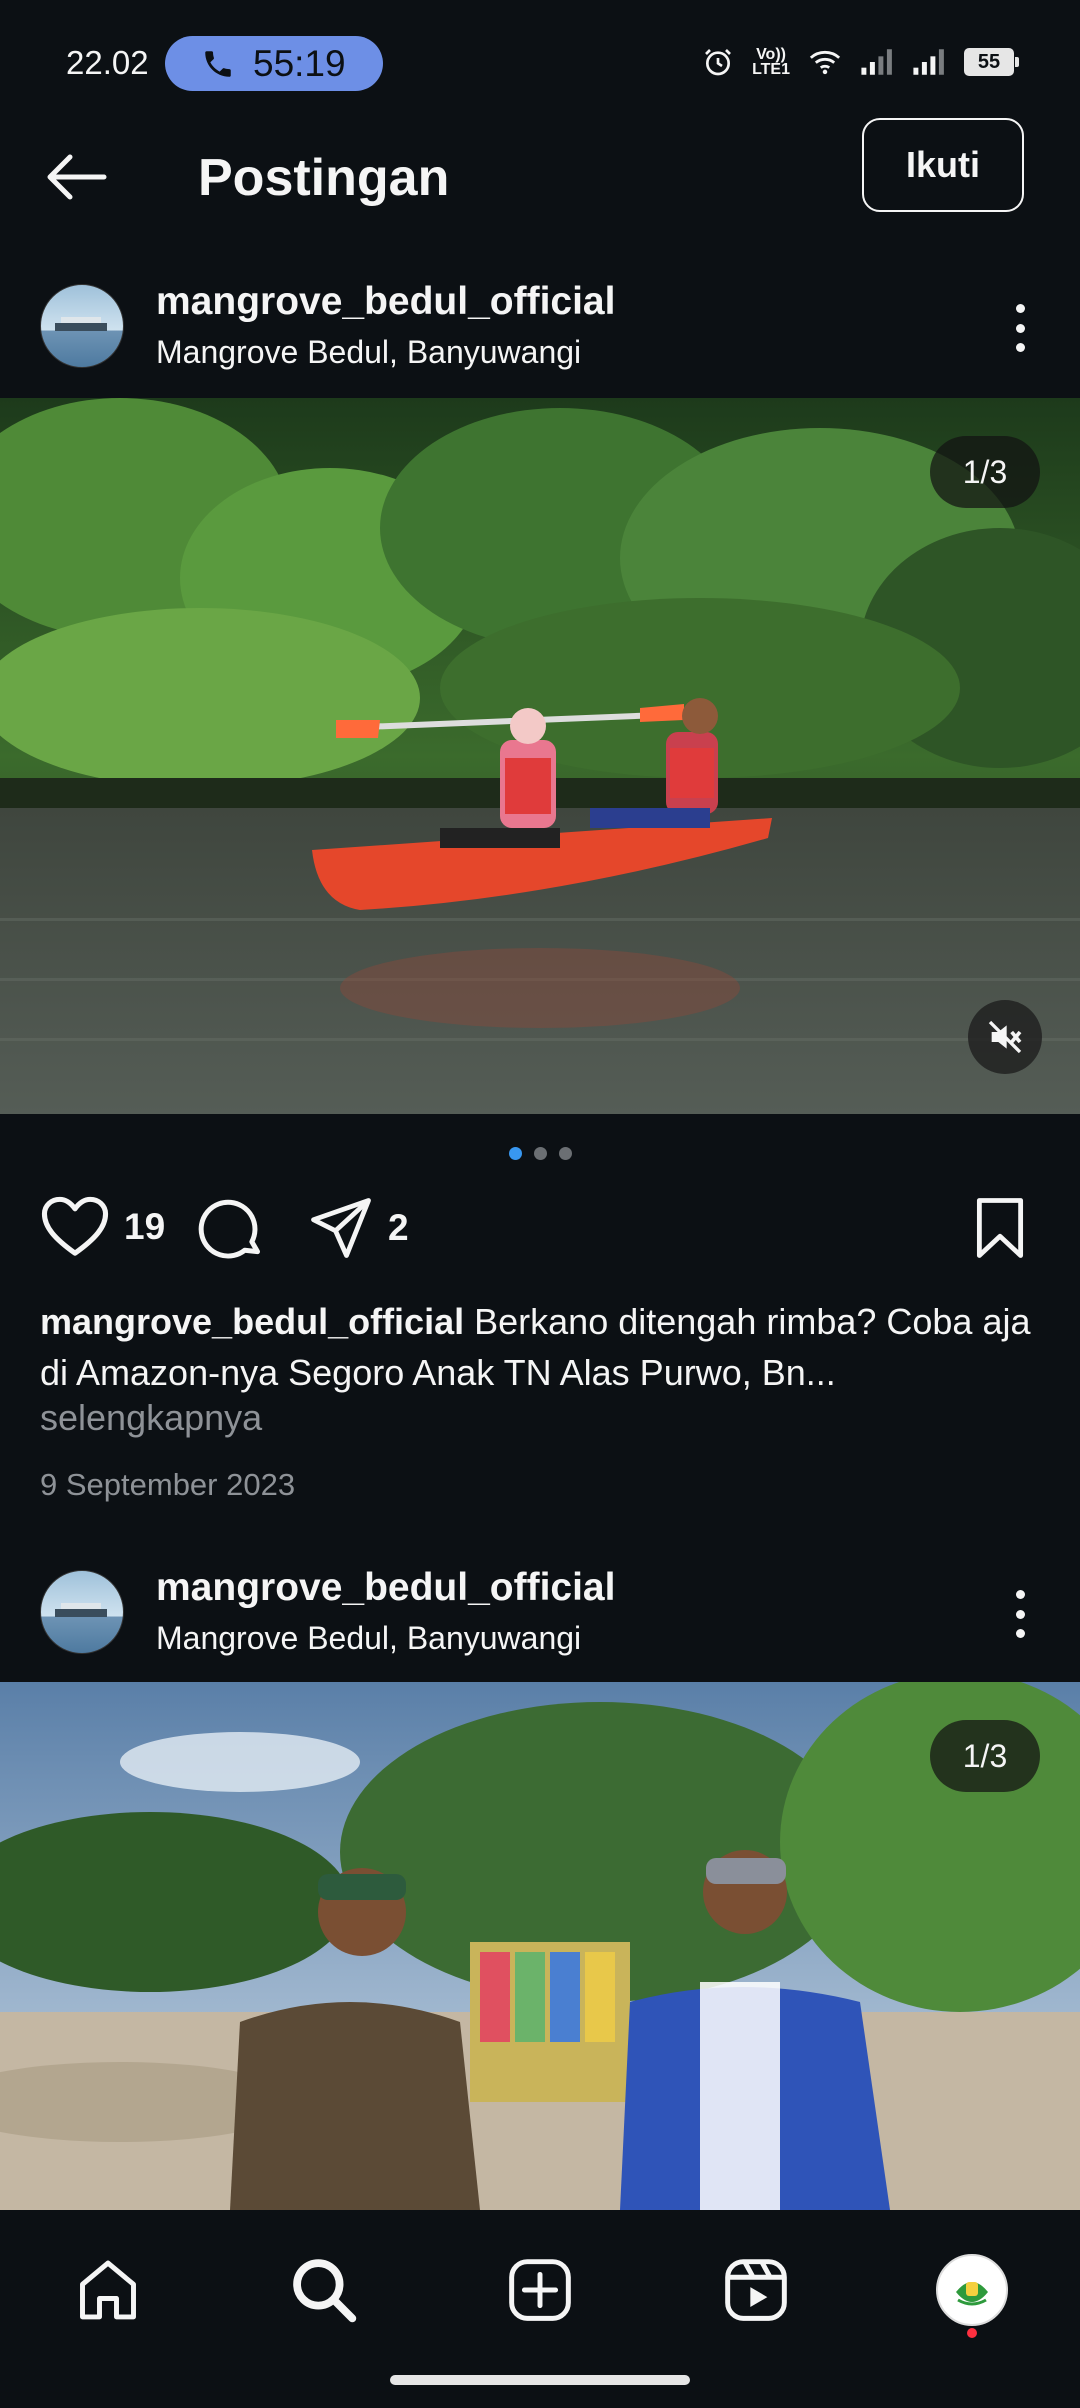 Image resolution: width=1080 pixels, height=2408 pixels. What do you see at coordinates (218, 63) in the screenshot?
I see `phone-icon` at bounding box center [218, 63].